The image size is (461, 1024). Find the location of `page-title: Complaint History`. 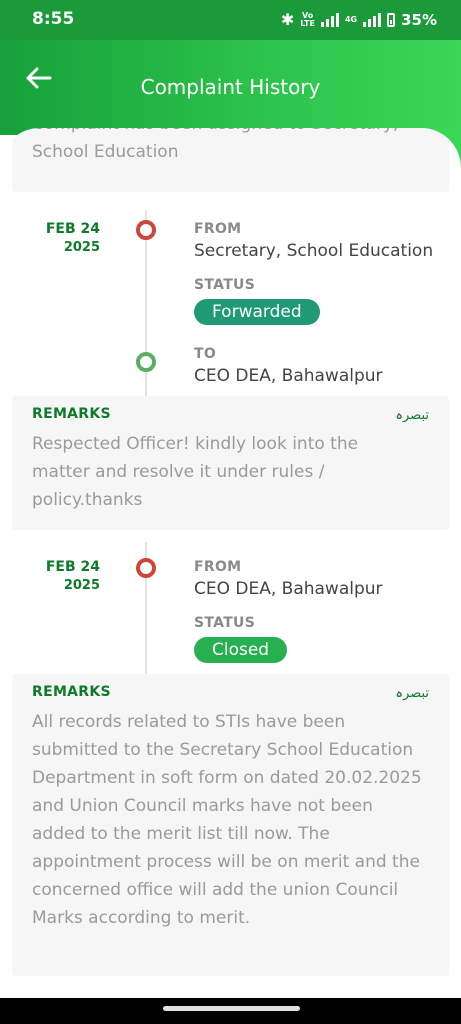

page-title: Complaint History is located at coordinates (230, 87).